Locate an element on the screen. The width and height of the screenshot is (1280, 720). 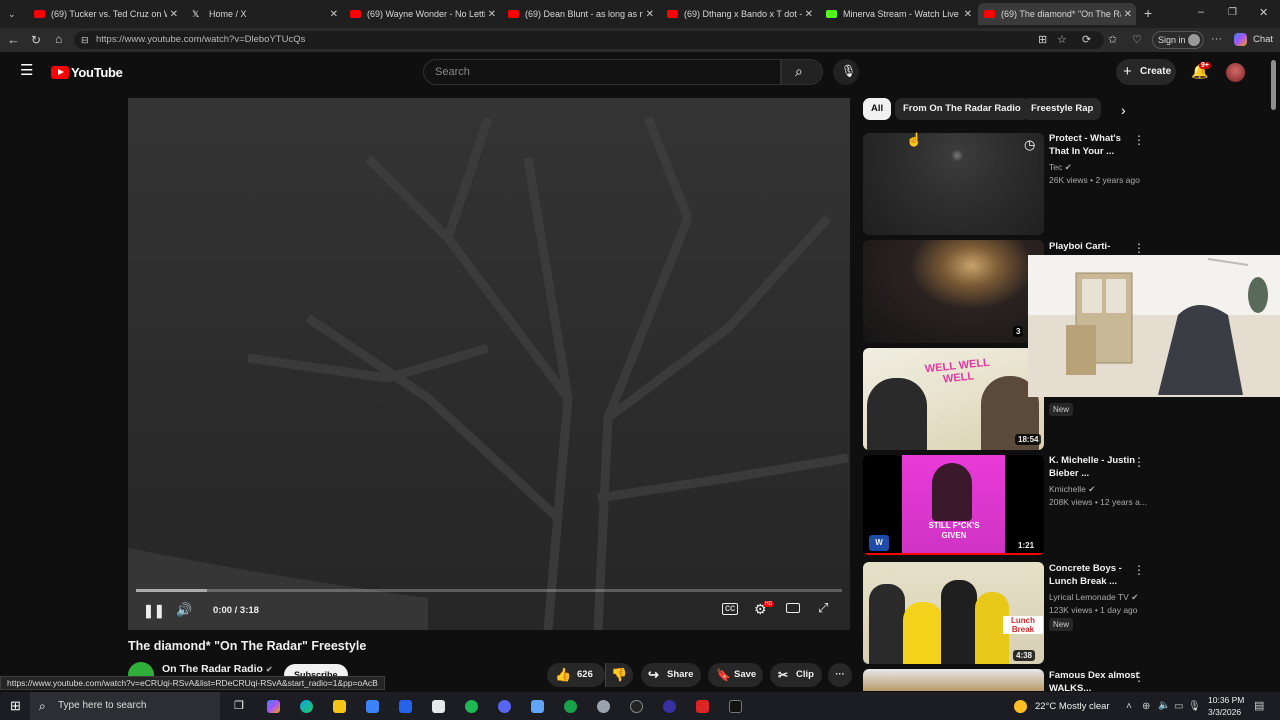
tab-5: (69) Dthang x Bando x T dot - Talk✕ is located at coordinates (739, 14).